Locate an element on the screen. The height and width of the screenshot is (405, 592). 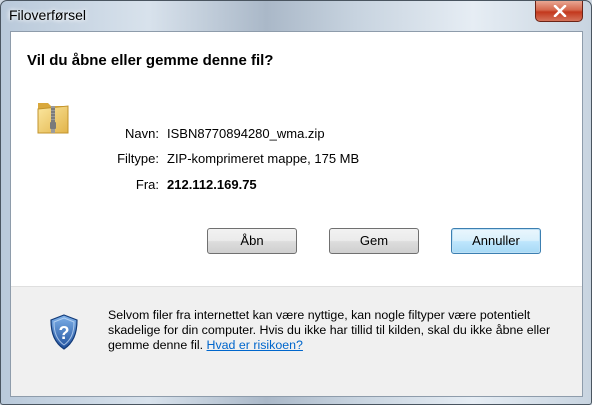
cancel-button: Annuller is located at coordinates (496, 241).